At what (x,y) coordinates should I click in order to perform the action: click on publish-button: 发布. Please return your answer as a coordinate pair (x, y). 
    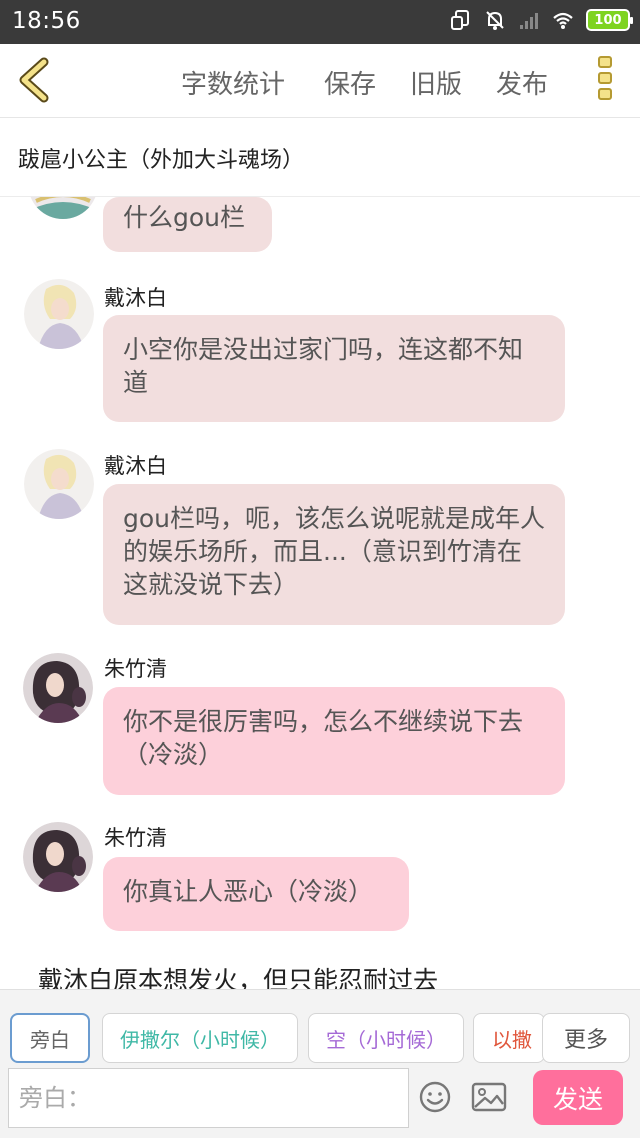
    Looking at the image, I should click on (522, 82).